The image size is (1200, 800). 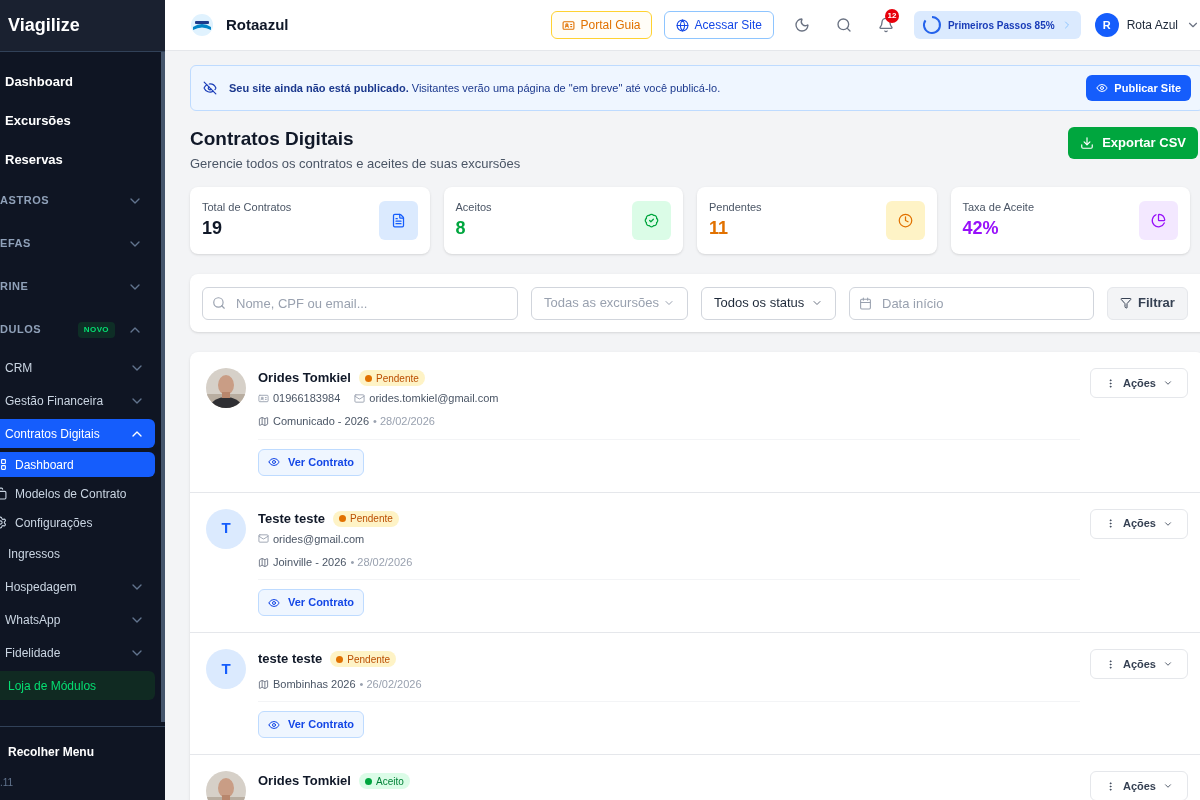 What do you see at coordinates (475, 88) in the screenshot?
I see `banner-message: Seu site ainda não está publicado. Visitantes verão uma página de "em breve" até você publicá-lo.` at bounding box center [475, 88].